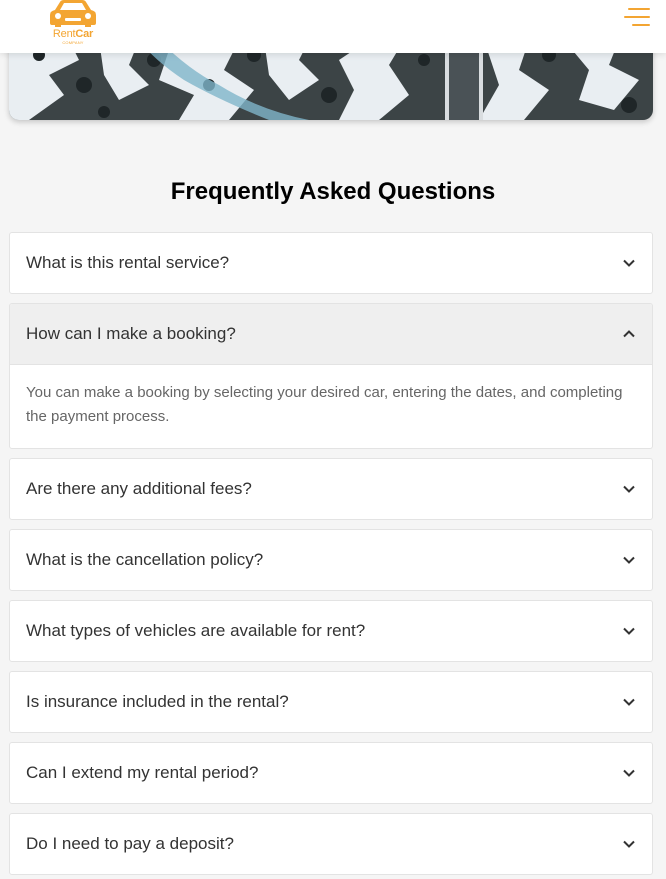 The image size is (666, 879). What do you see at coordinates (64, 34) in the screenshot?
I see `logo-text-rent: Rent` at bounding box center [64, 34].